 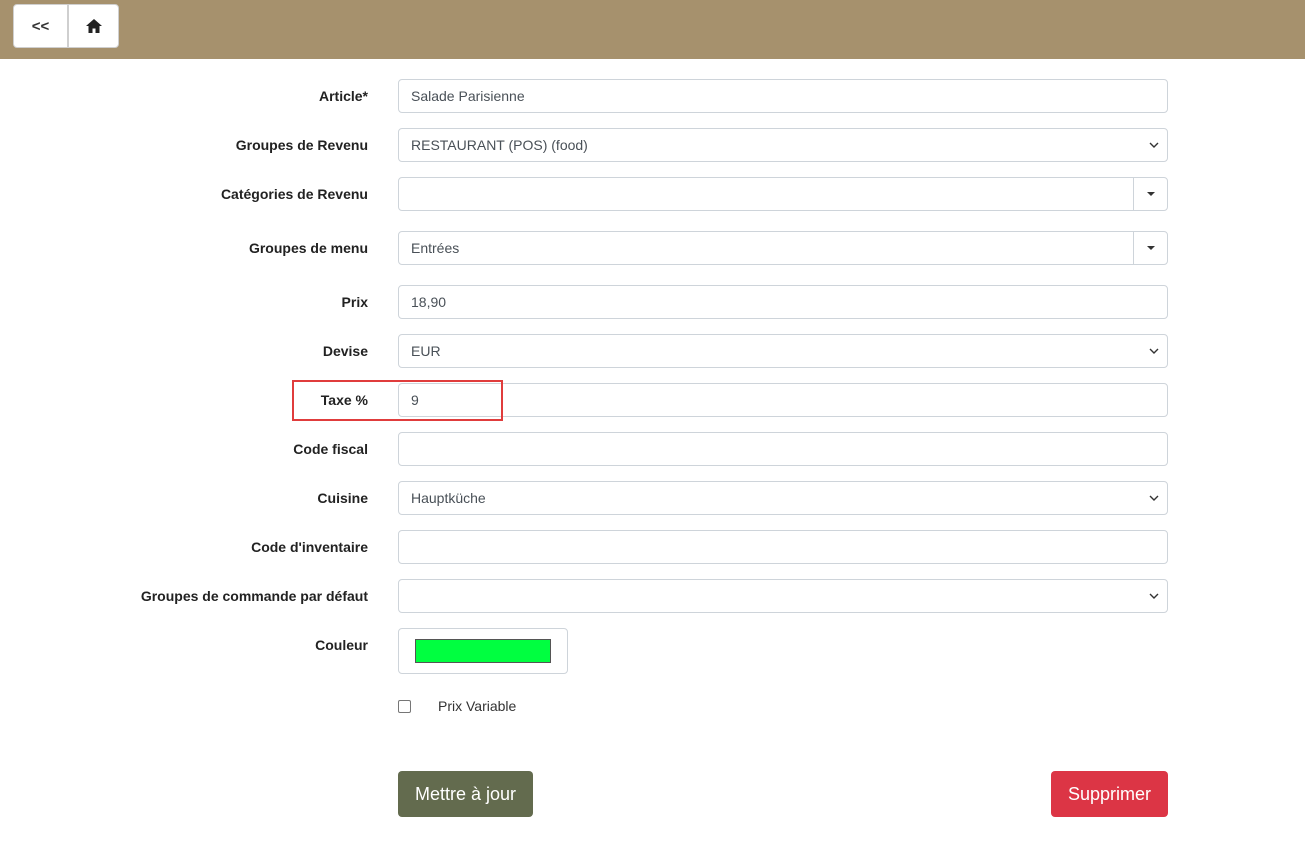 What do you see at coordinates (652, 29) in the screenshot?
I see `top-bar: <<` at bounding box center [652, 29].